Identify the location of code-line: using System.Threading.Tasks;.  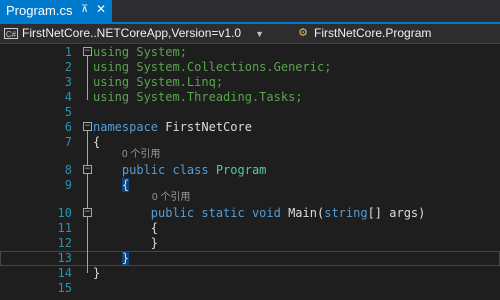
(198, 97).